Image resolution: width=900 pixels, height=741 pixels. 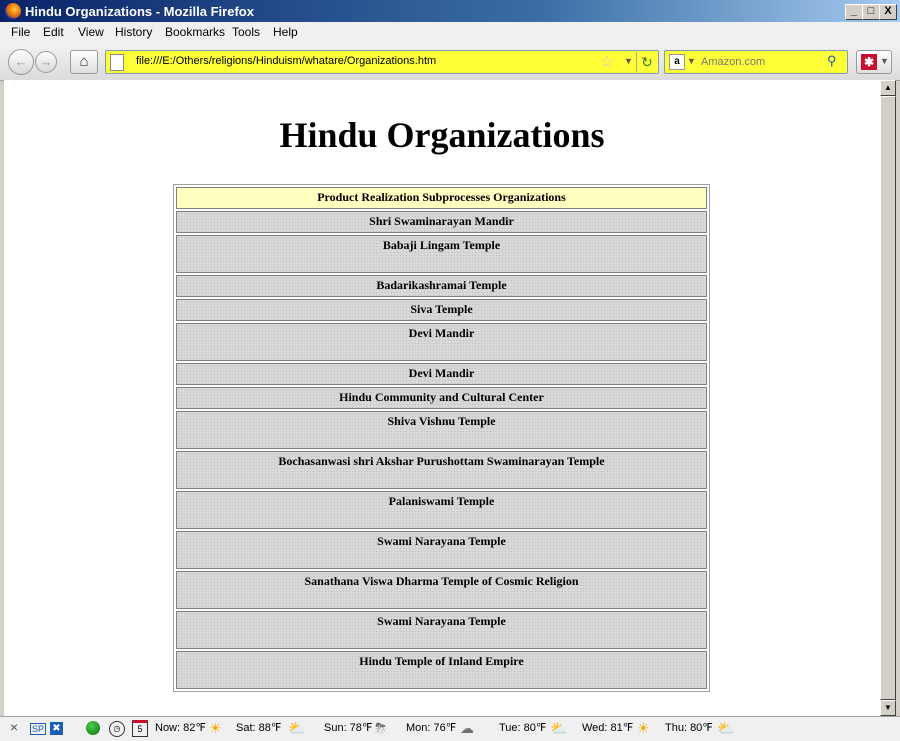 What do you see at coordinates (117, 62) in the screenshot?
I see `page-icon` at bounding box center [117, 62].